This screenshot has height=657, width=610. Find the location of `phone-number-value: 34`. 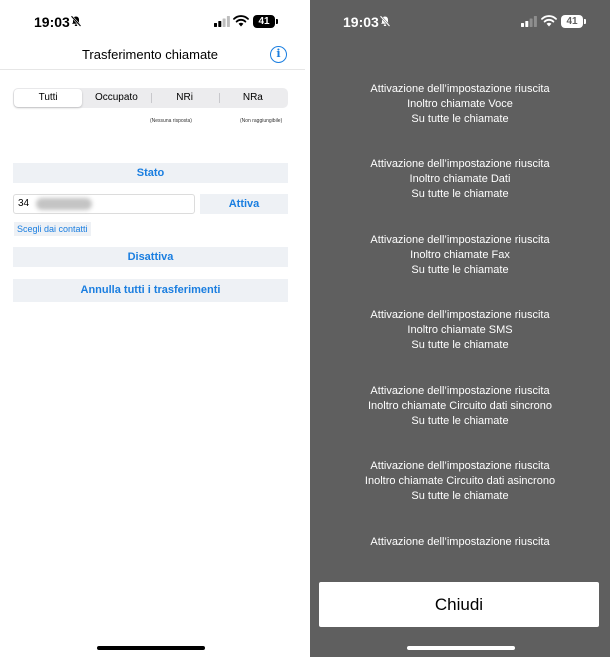

phone-number-value: 34 is located at coordinates (24, 203).